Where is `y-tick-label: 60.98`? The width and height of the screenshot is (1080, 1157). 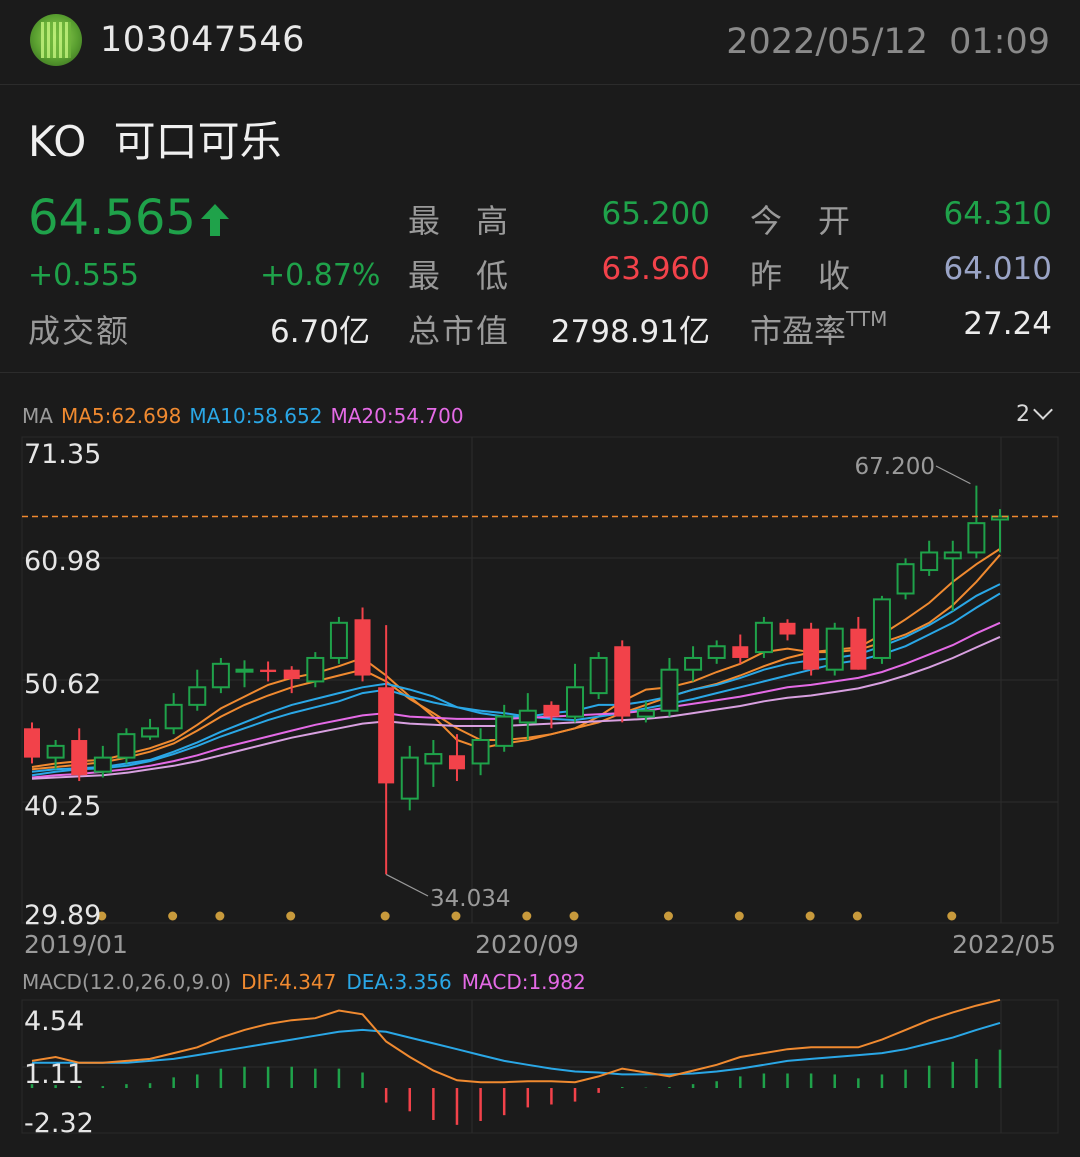 y-tick-label: 60.98 is located at coordinates (62, 561).